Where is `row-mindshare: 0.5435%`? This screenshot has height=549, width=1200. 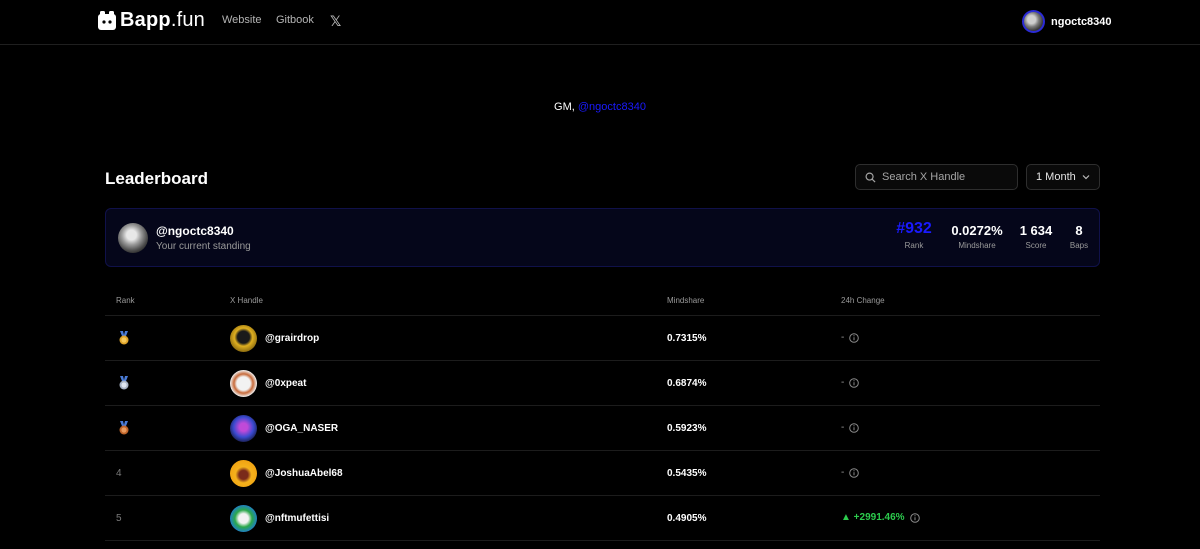
row-mindshare: 0.5435% is located at coordinates (687, 473).